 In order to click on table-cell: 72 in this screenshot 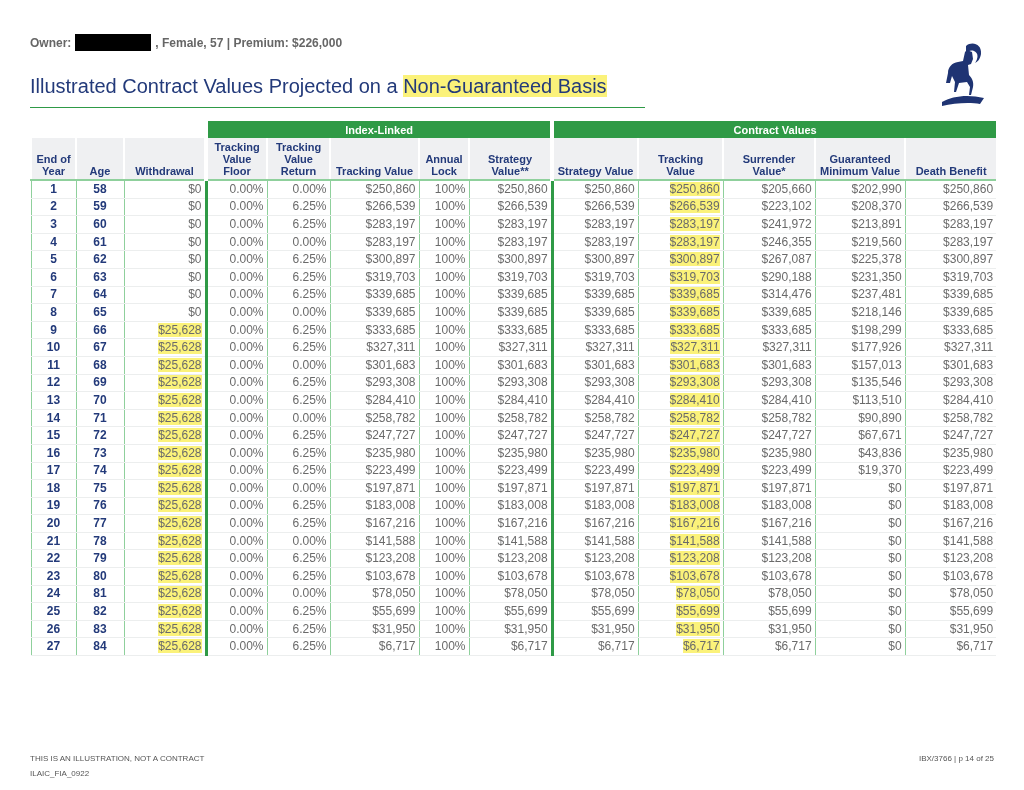, I will do `click(100, 435)`.